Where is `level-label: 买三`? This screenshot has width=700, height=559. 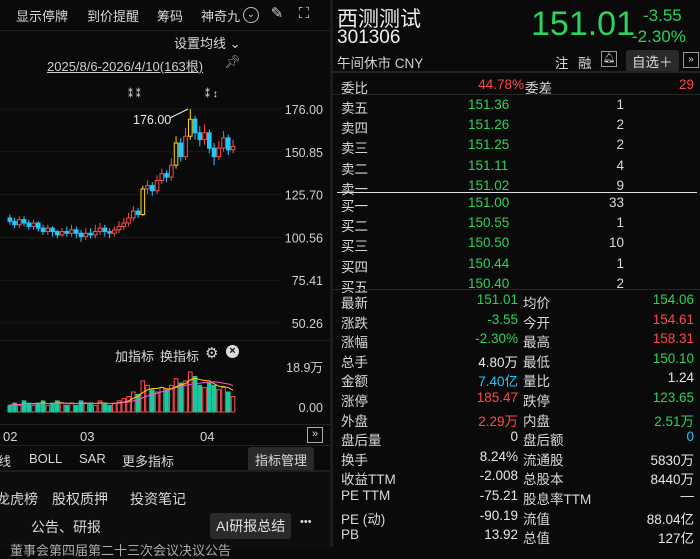 level-label: 买三 is located at coordinates (354, 247).